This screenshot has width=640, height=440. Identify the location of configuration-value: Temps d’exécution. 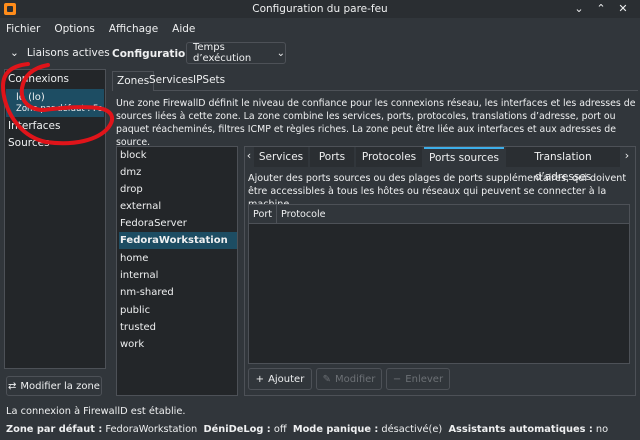
(222, 53).